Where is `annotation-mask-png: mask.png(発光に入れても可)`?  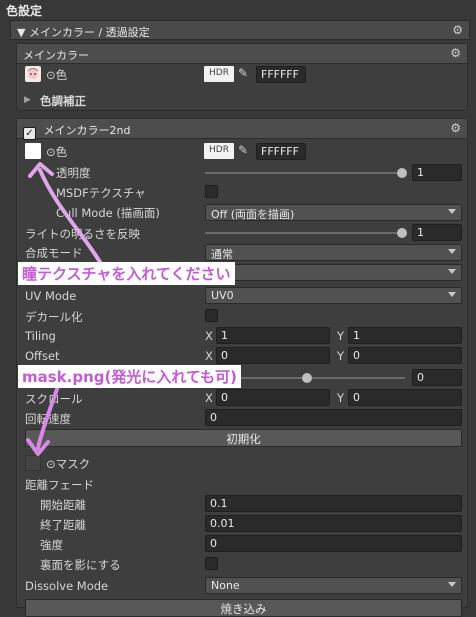
annotation-mask-png: mask.png(発光に入れても可) is located at coordinates (130, 376).